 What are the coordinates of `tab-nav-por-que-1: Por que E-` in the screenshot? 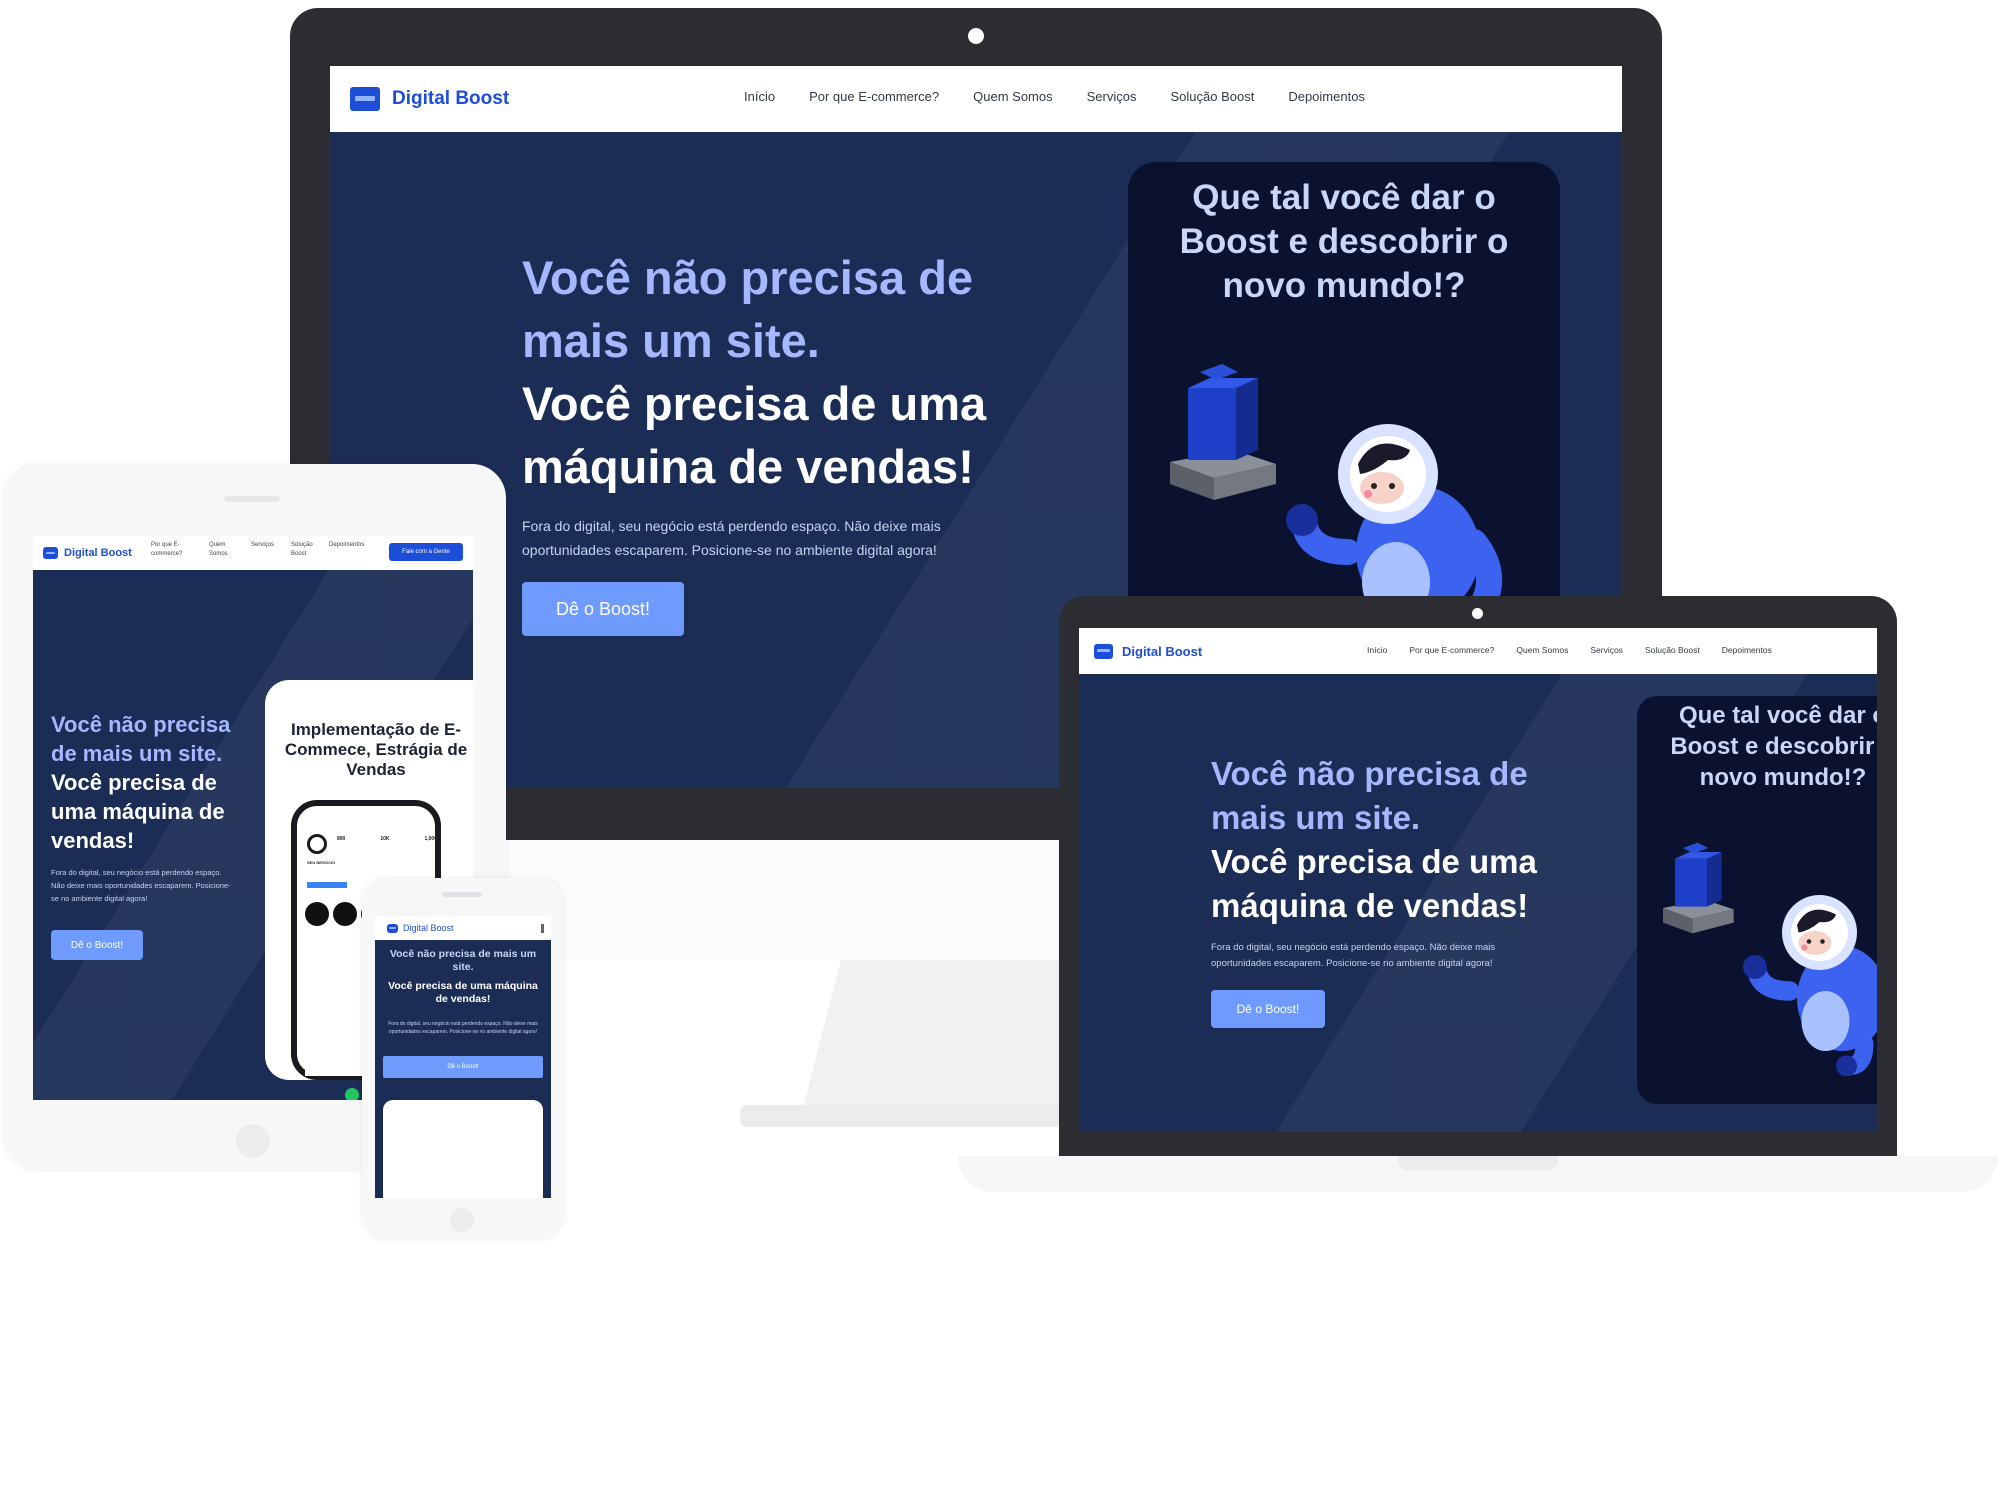 It's located at (165, 545).